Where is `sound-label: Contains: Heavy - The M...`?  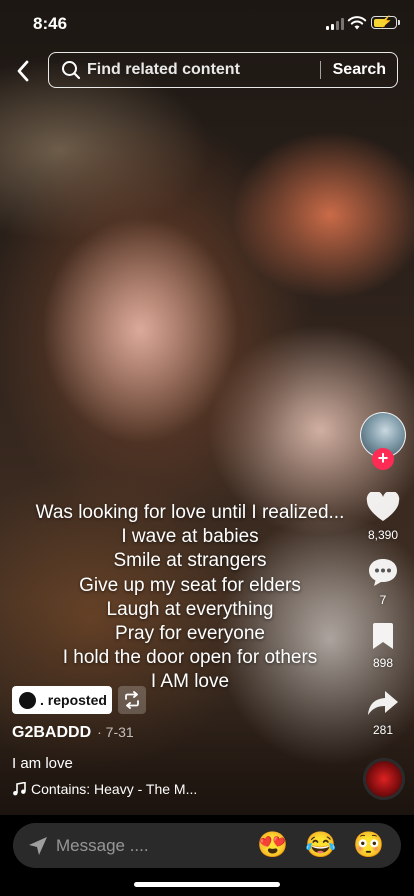
sound-label: Contains: Heavy - The M... is located at coordinates (114, 789).